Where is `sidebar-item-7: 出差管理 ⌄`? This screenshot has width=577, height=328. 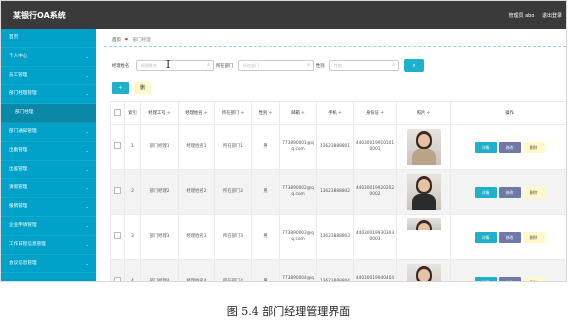
sidebar-item-7: 出差管理 ⌄ is located at coordinates (48, 170).